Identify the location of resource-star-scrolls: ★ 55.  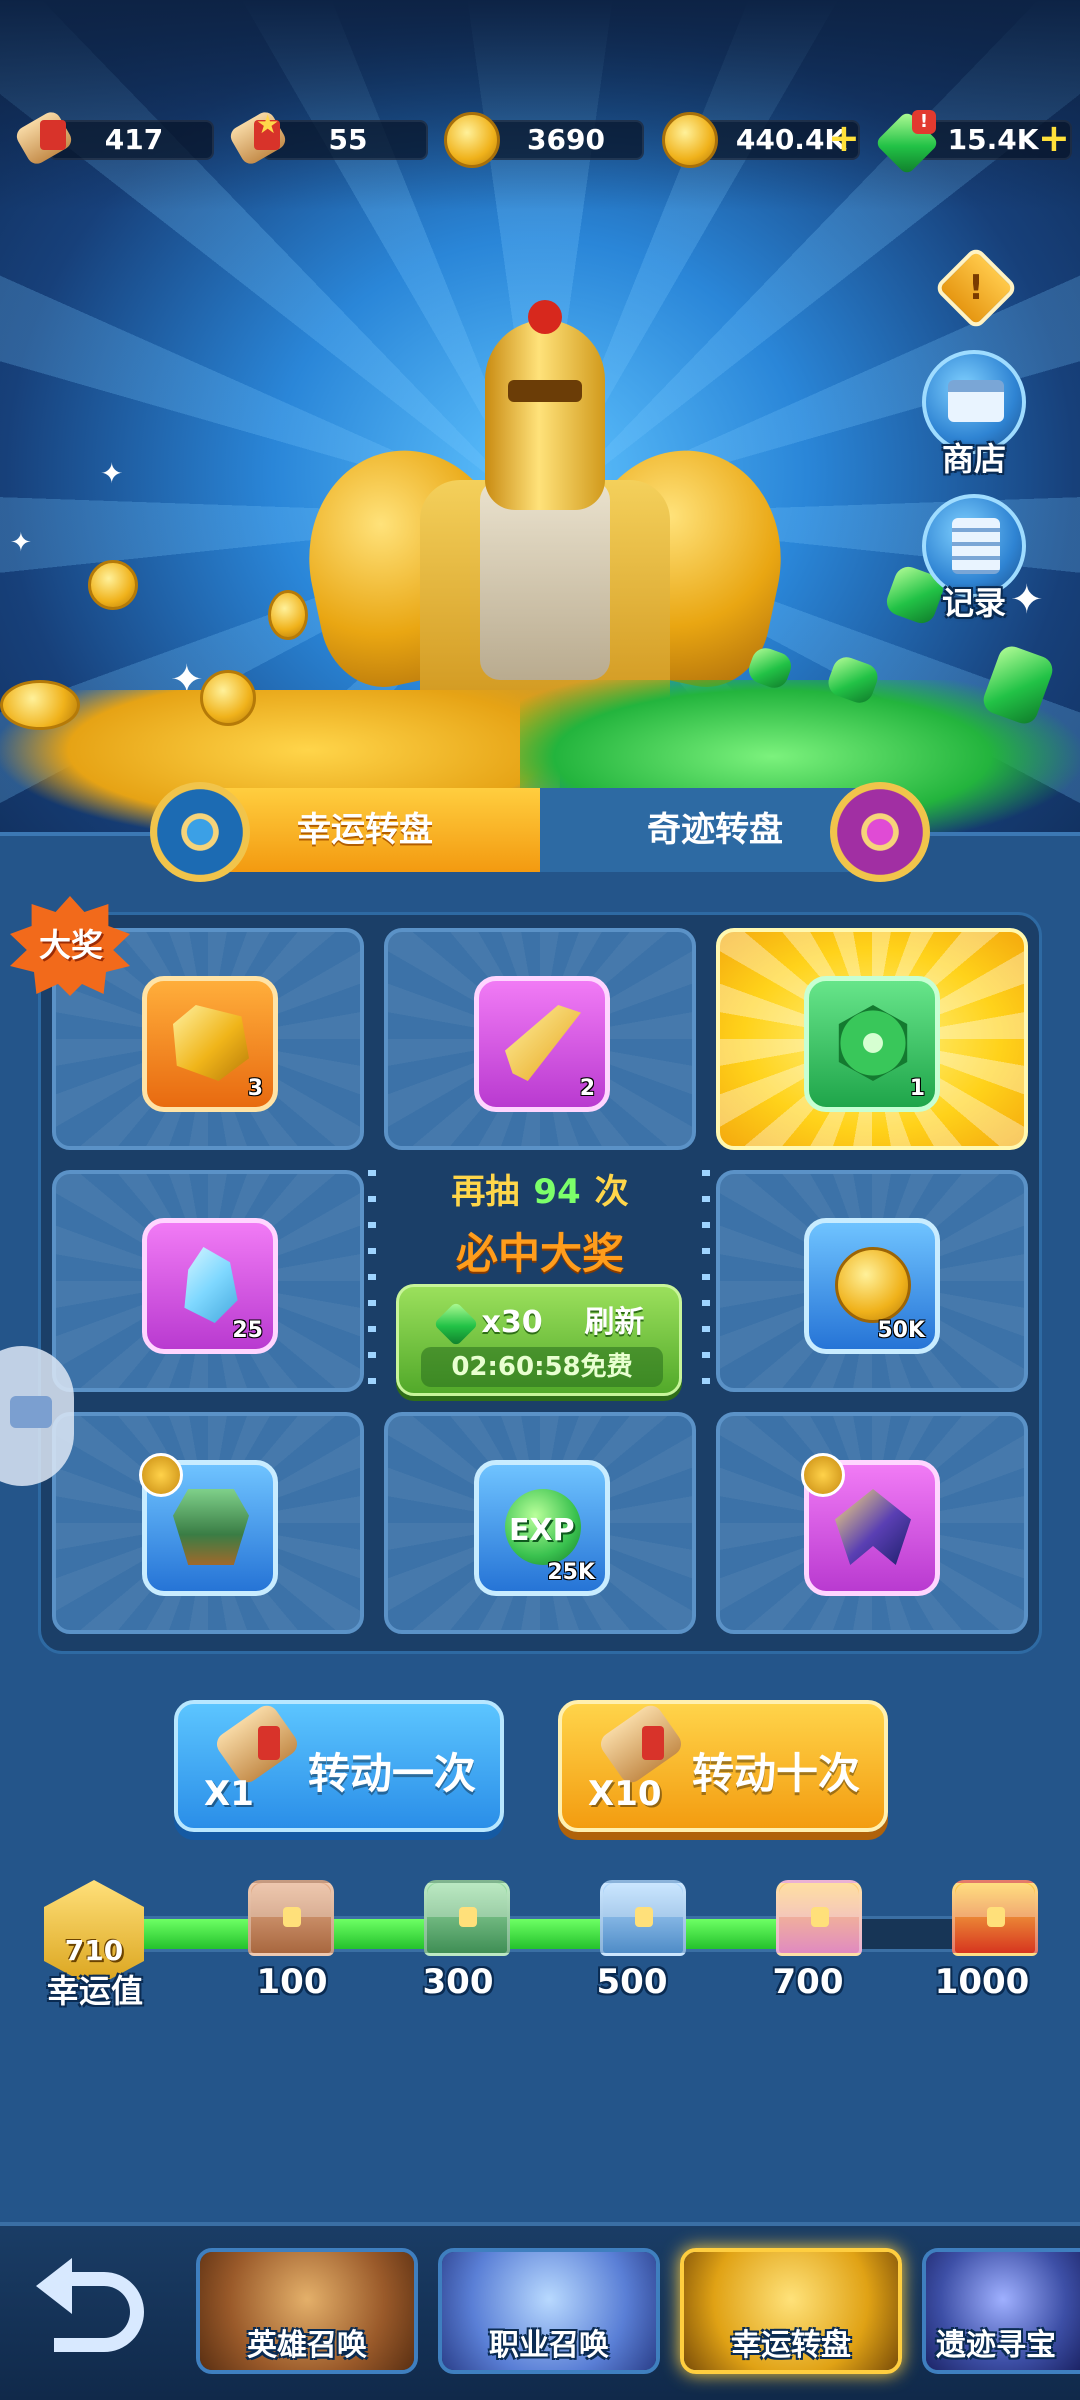
(327, 138).